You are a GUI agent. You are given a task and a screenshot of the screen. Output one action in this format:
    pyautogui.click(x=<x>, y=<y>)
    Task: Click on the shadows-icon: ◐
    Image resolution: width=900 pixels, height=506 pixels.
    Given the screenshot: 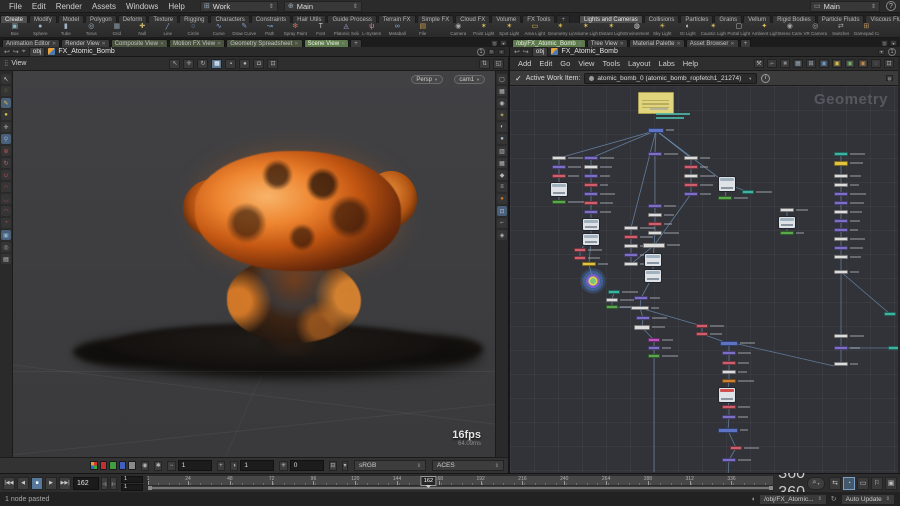 What is the action you would take?
    pyautogui.click(x=502, y=127)
    